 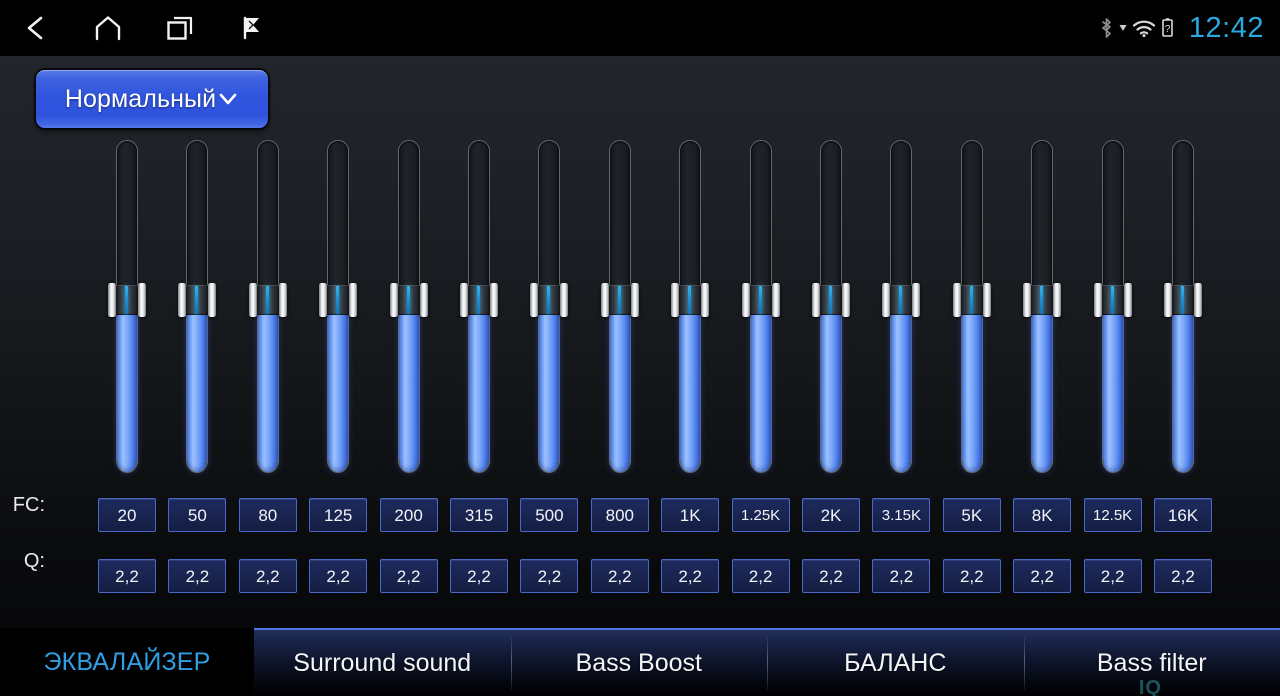 What do you see at coordinates (831, 515) in the screenshot?
I see `fc-value-box: 2K` at bounding box center [831, 515].